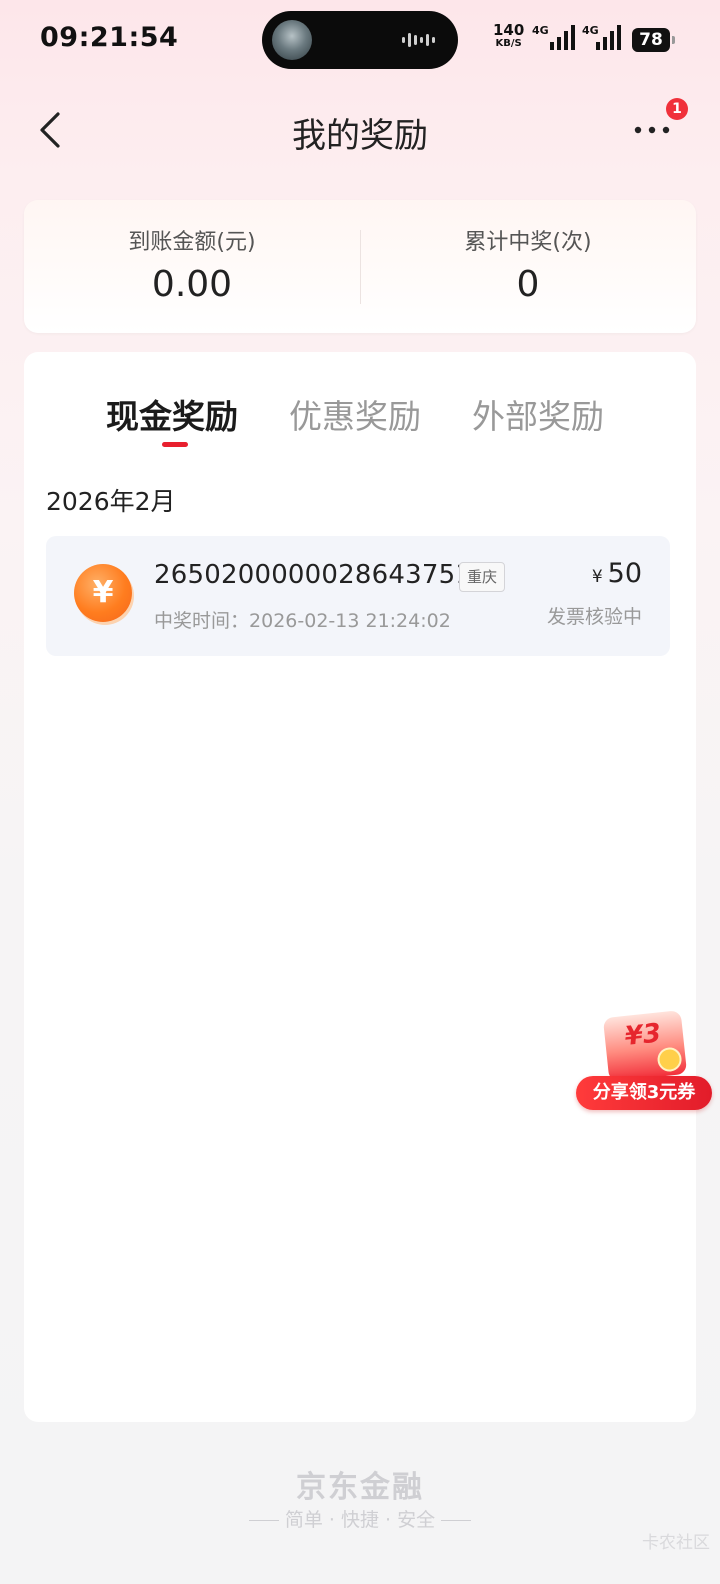  What do you see at coordinates (597, 577) in the screenshot?
I see `currency-symbol: ¥` at bounding box center [597, 577].